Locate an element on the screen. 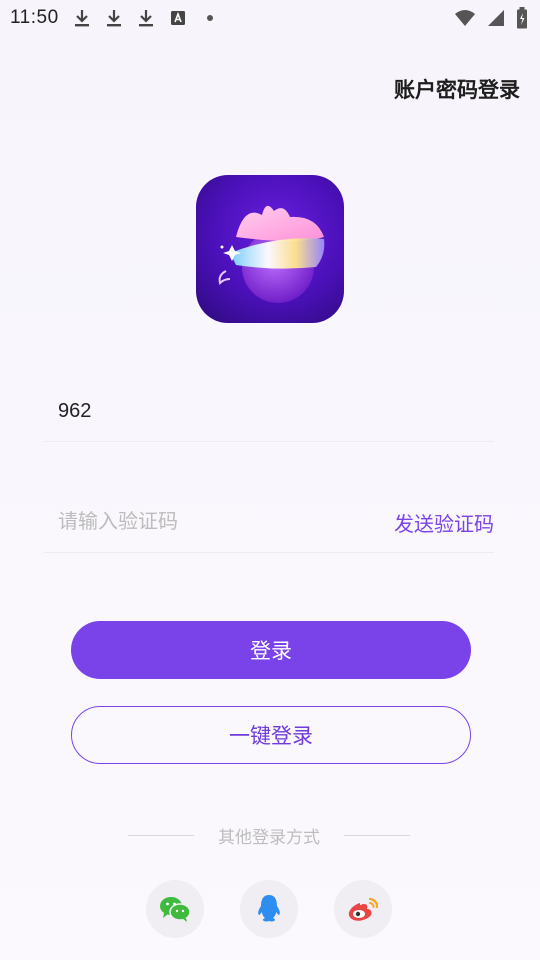 The width and height of the screenshot is (540, 960). status-right is located at coordinates (491, 18).